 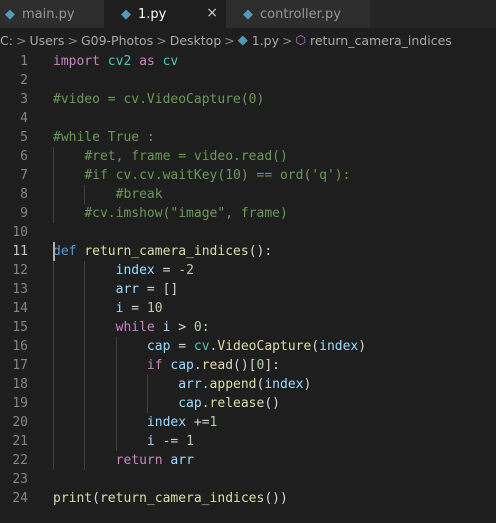 What do you see at coordinates (212, 13) in the screenshot?
I see `close-icon: ×` at bounding box center [212, 13].